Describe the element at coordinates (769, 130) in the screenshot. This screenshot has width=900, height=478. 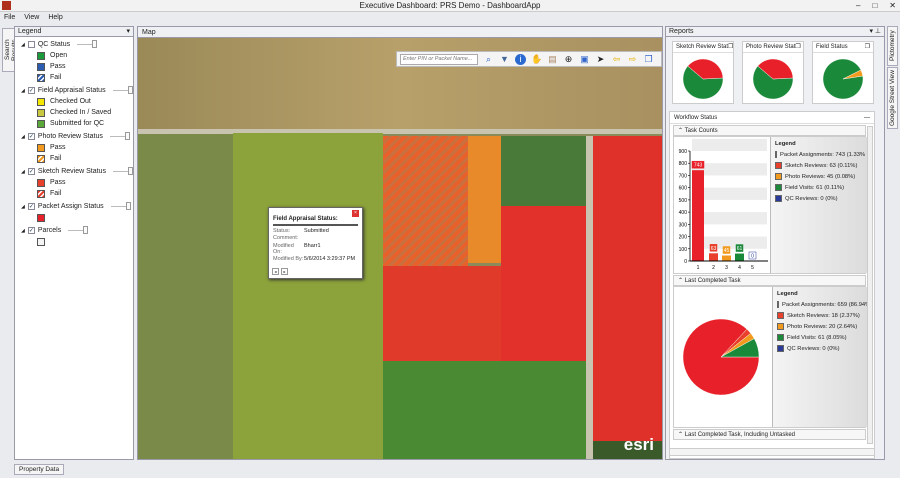
I see `section-task-counts: ⌃ Task Counts` at that location.